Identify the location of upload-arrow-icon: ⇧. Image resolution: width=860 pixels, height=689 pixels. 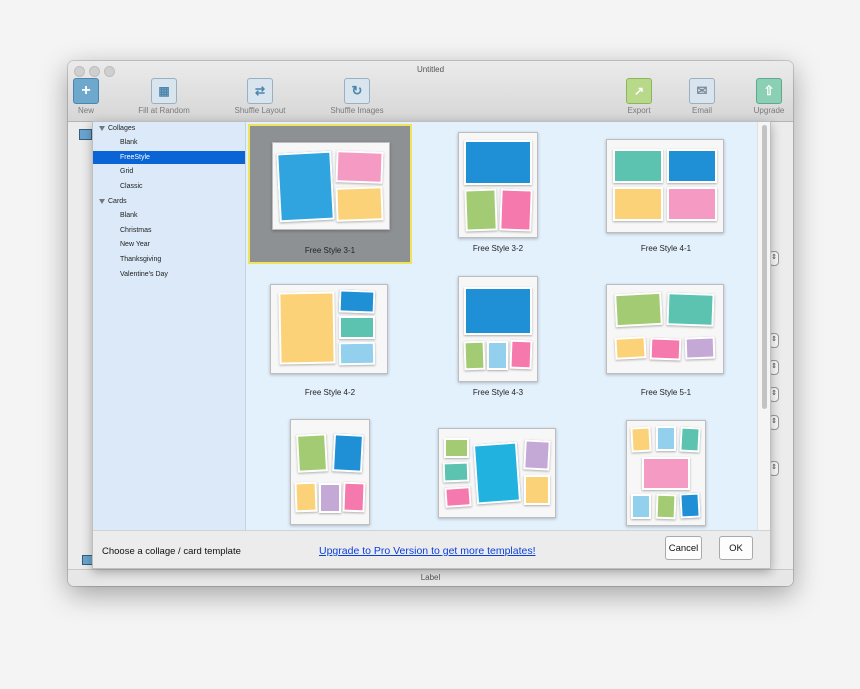
(769, 91).